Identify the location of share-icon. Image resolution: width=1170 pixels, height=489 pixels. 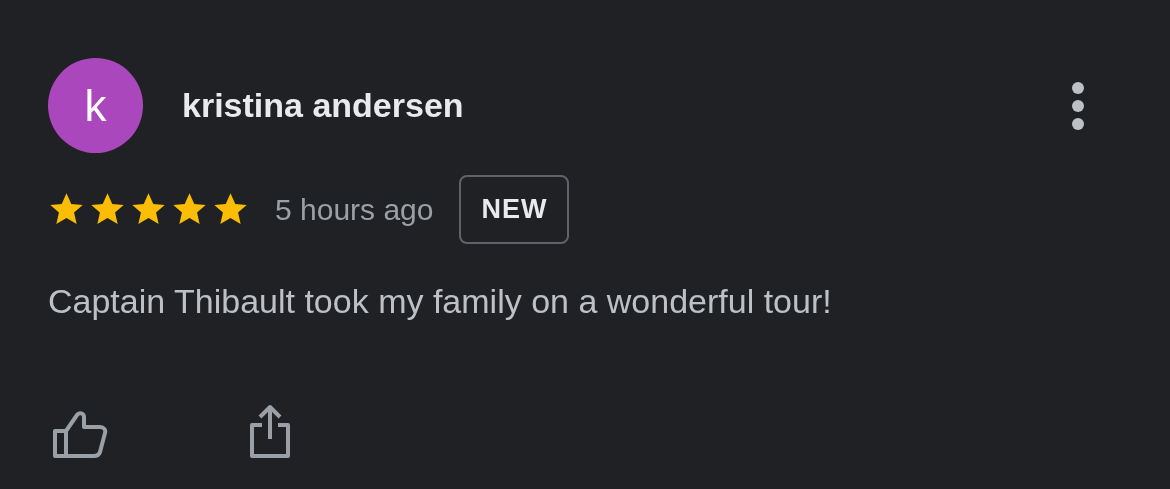
(270, 430).